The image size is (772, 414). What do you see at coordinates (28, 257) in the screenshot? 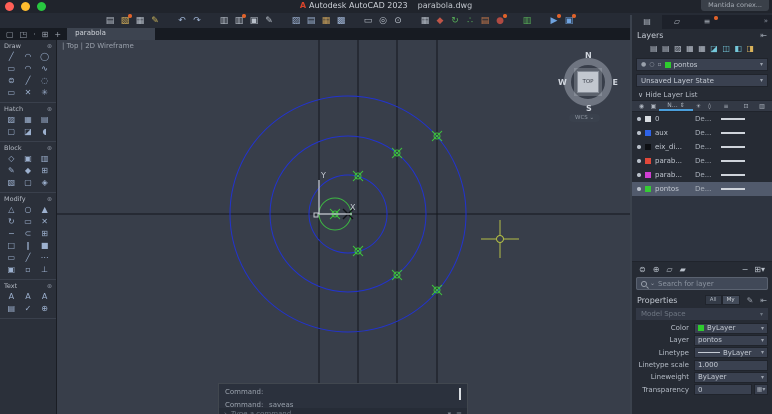
I see `modify-tool-icon: ╱` at bounding box center [28, 257].